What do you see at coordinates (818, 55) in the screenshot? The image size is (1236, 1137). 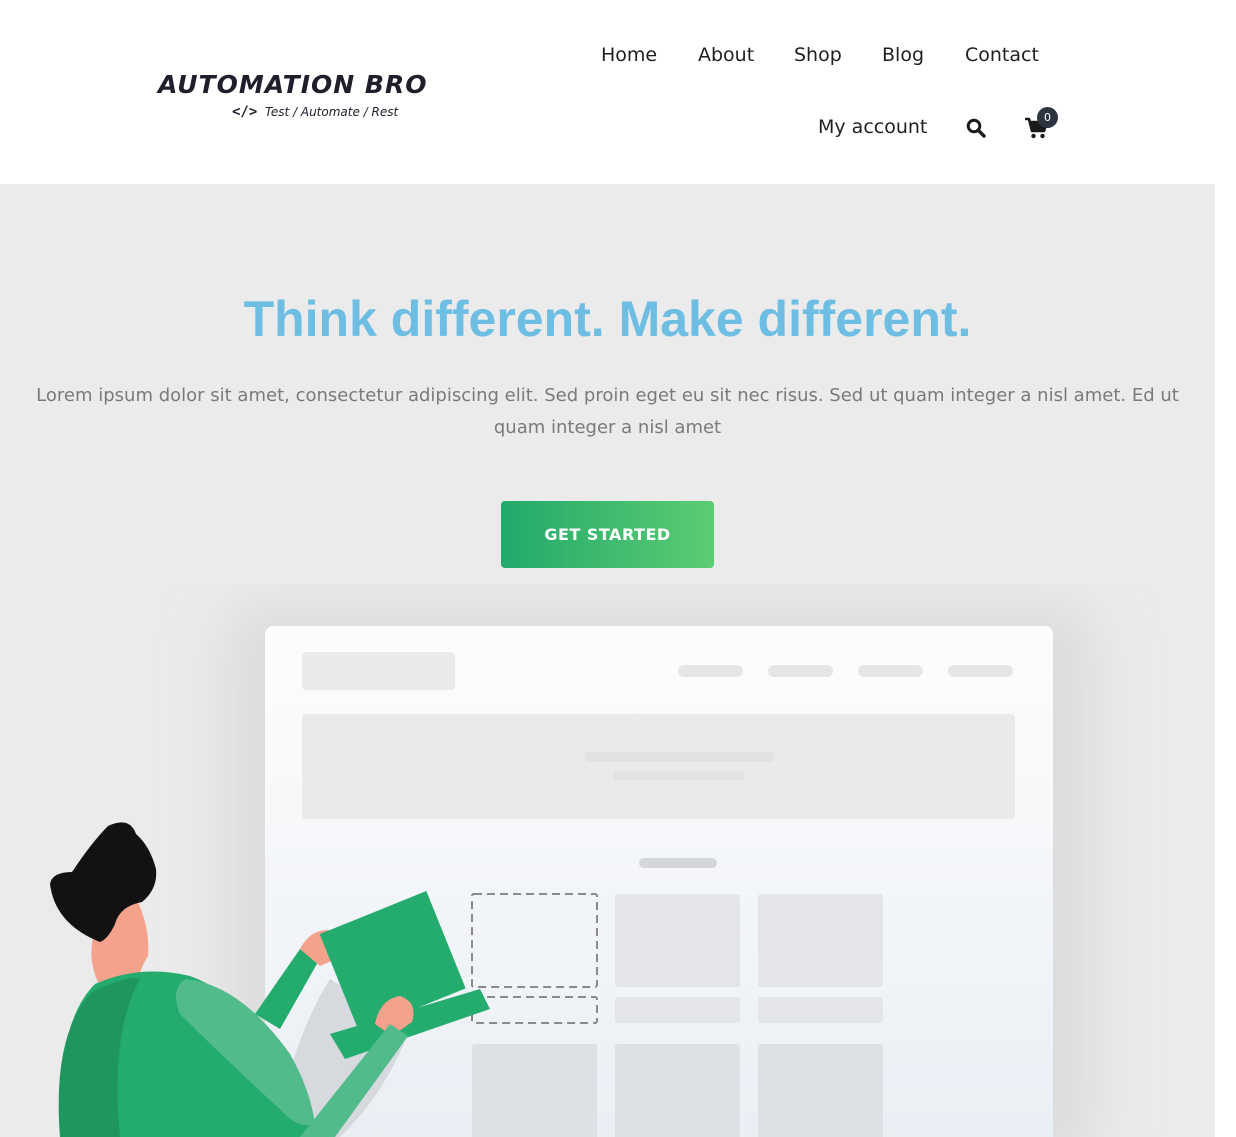 I see `nav-shop: Shop` at bounding box center [818, 55].